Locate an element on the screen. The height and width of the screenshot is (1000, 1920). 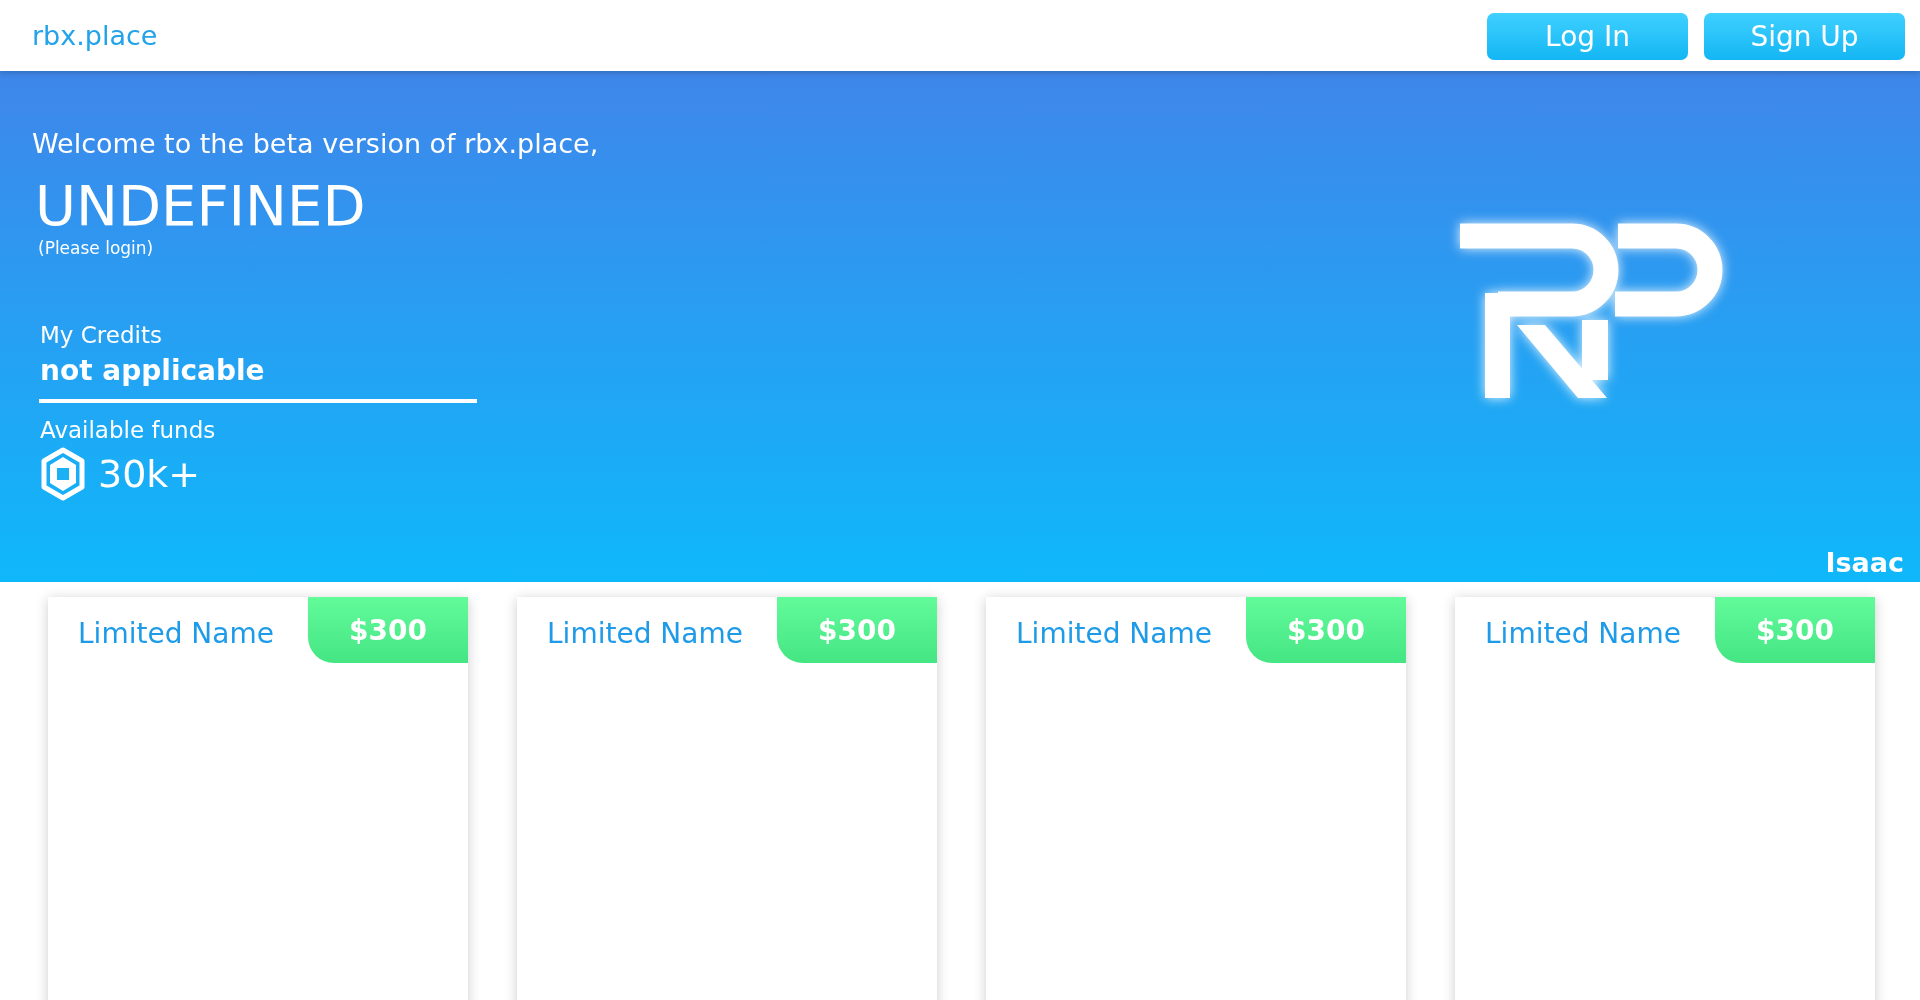
hexagon-coin-icon is located at coordinates (63, 474).